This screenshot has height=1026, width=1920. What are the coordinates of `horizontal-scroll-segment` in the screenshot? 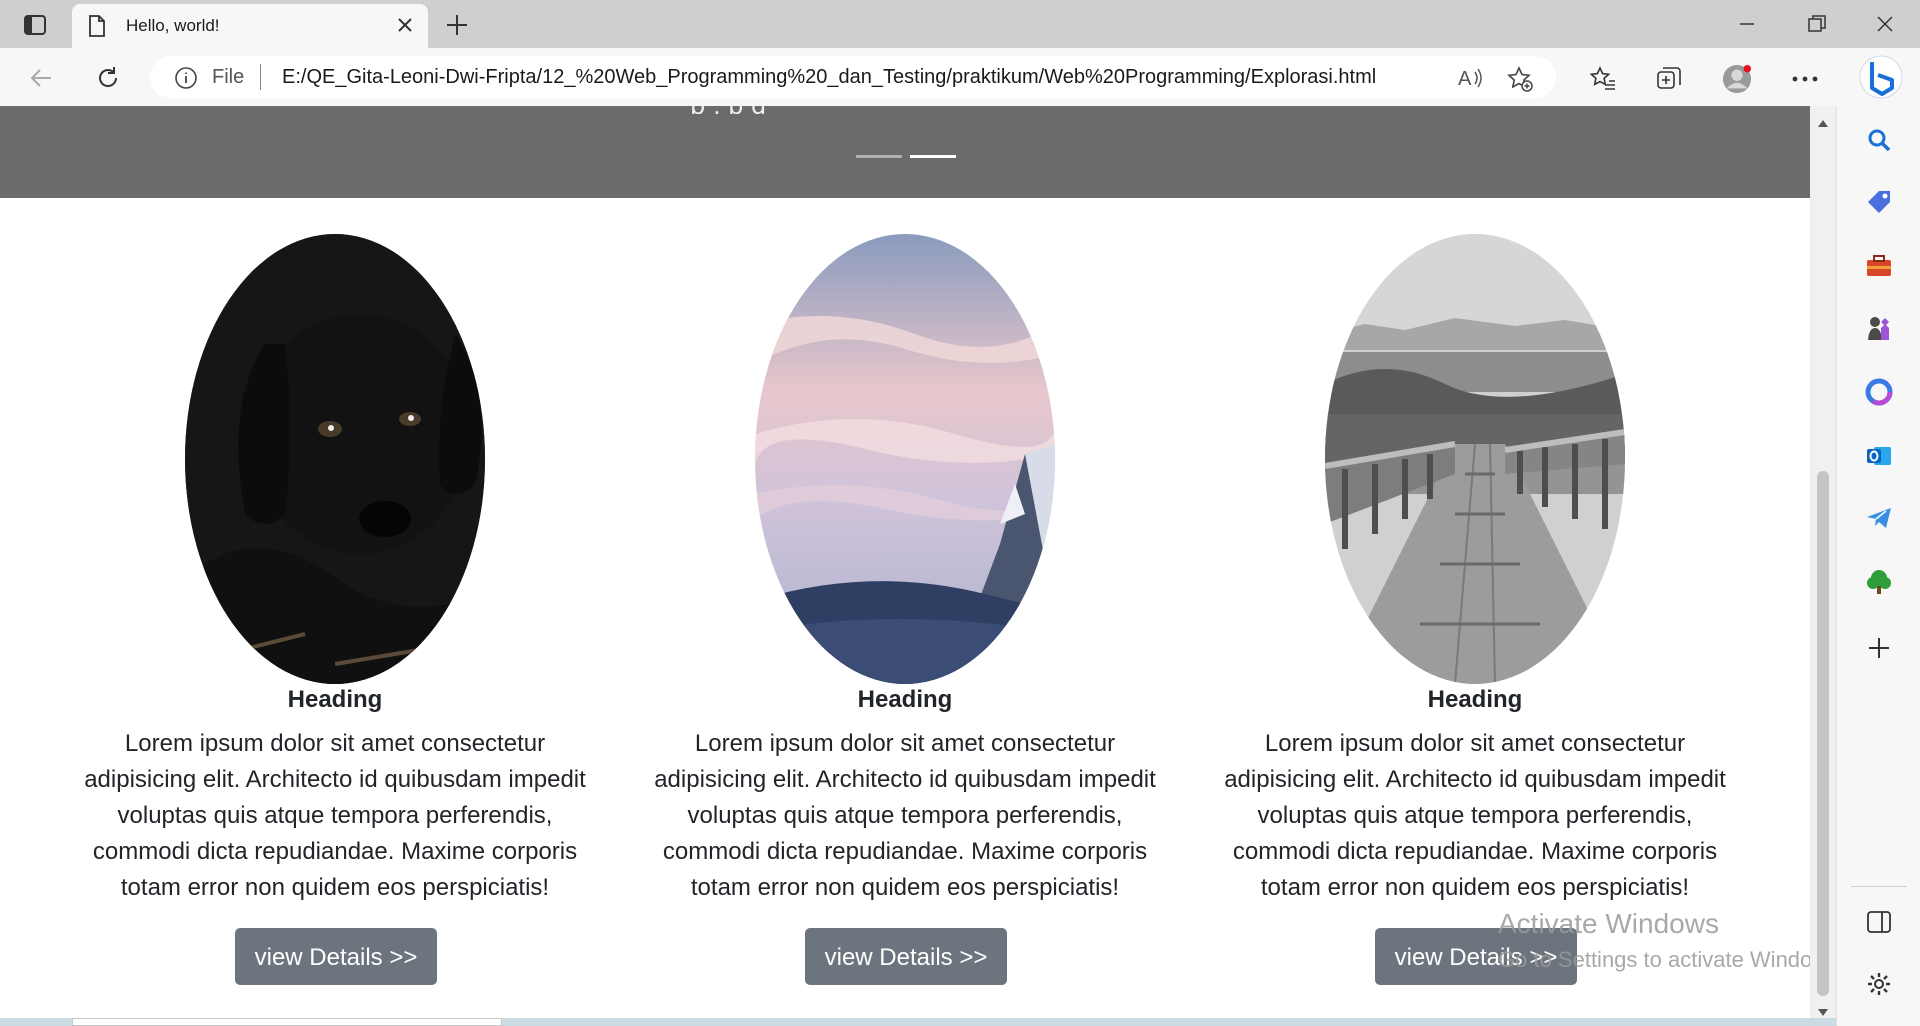 It's located at (287, 1022).